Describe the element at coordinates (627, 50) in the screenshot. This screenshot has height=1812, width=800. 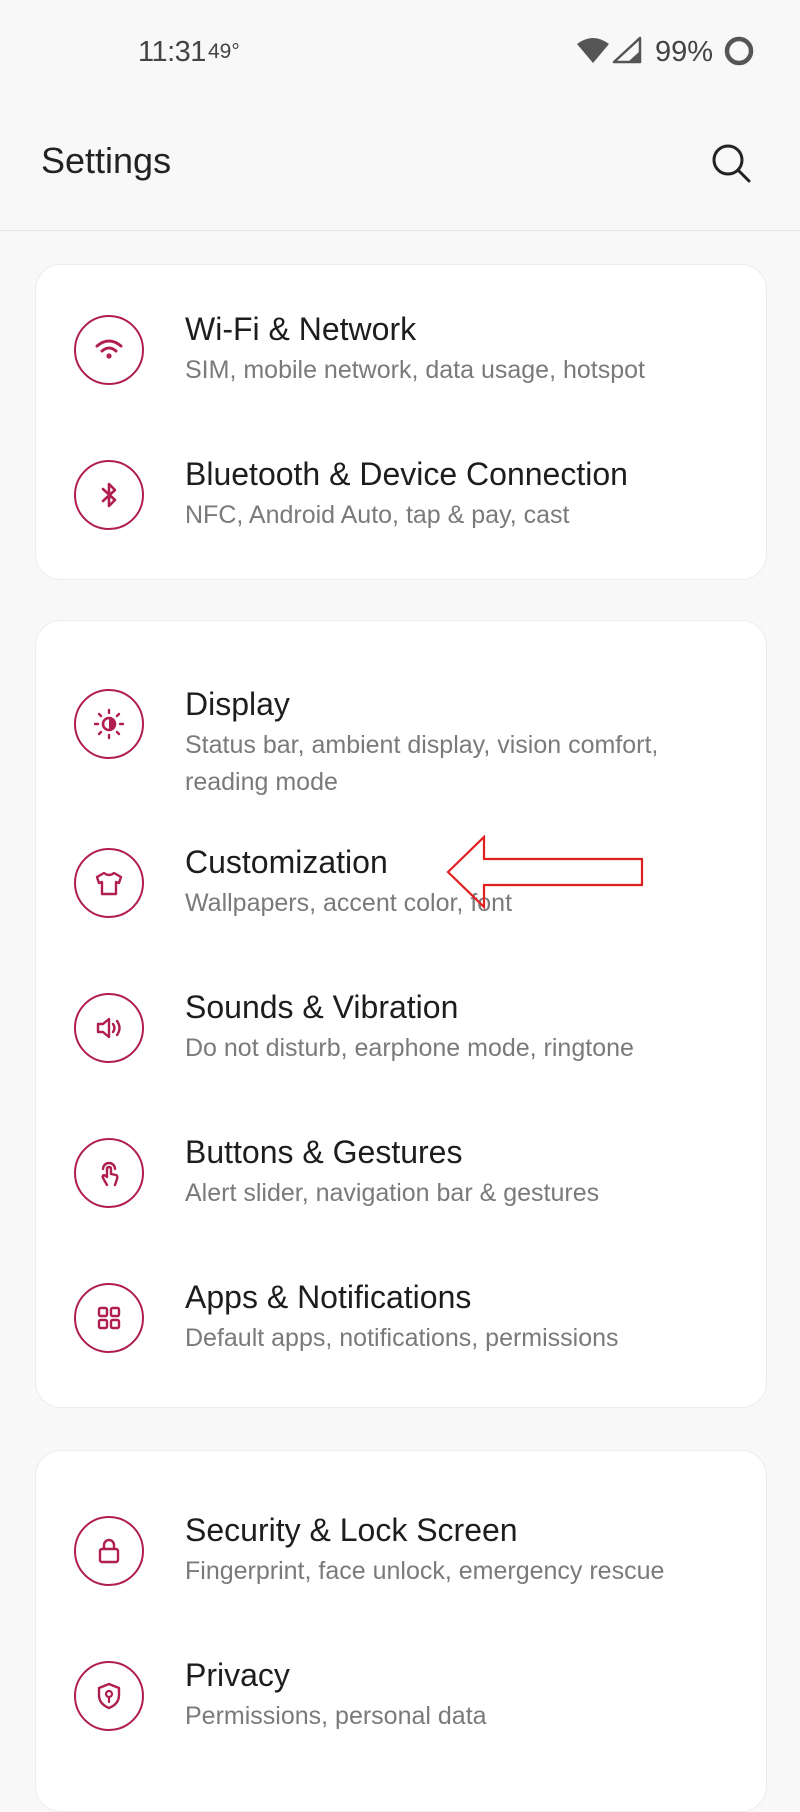
I see `cellular-signal-icon` at that location.